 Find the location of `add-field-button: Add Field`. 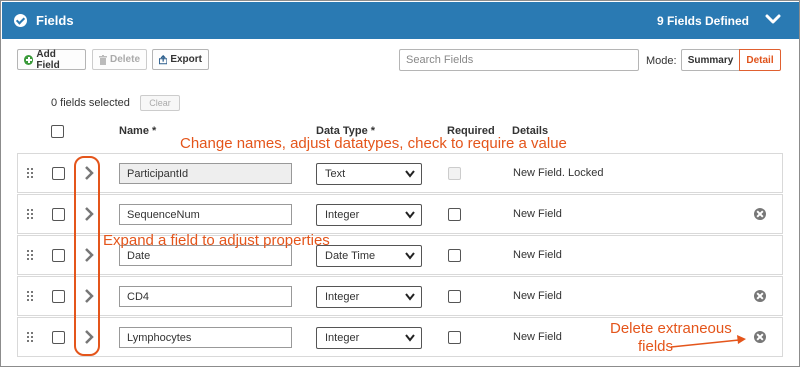

add-field-button: Add Field is located at coordinates (51, 59).